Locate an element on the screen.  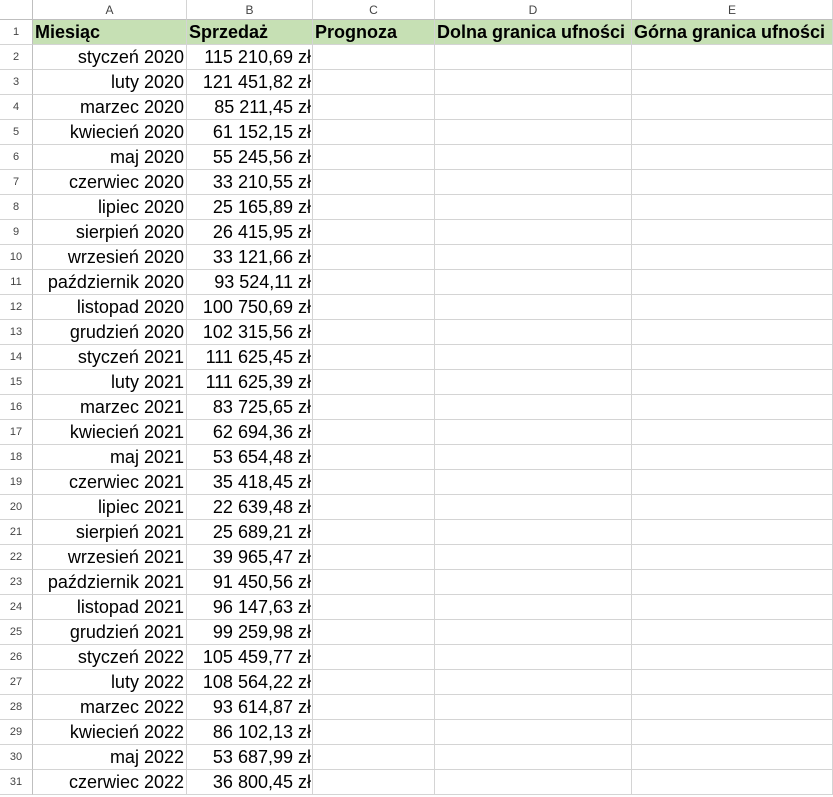
sales-cell: 61 152,15 zł is located at coordinates (250, 132).